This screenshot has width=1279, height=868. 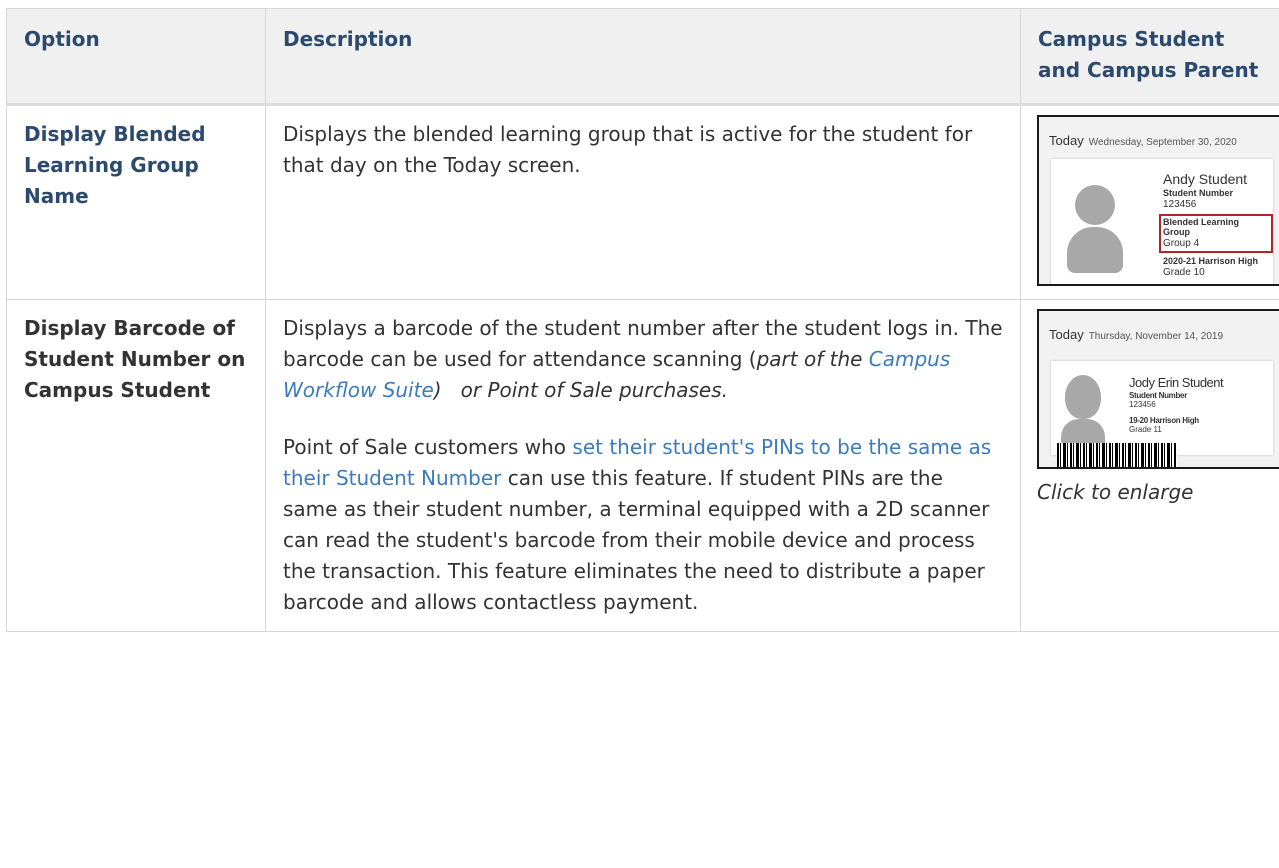 What do you see at coordinates (1205, 179) in the screenshot?
I see `student-name: Andy Student` at bounding box center [1205, 179].